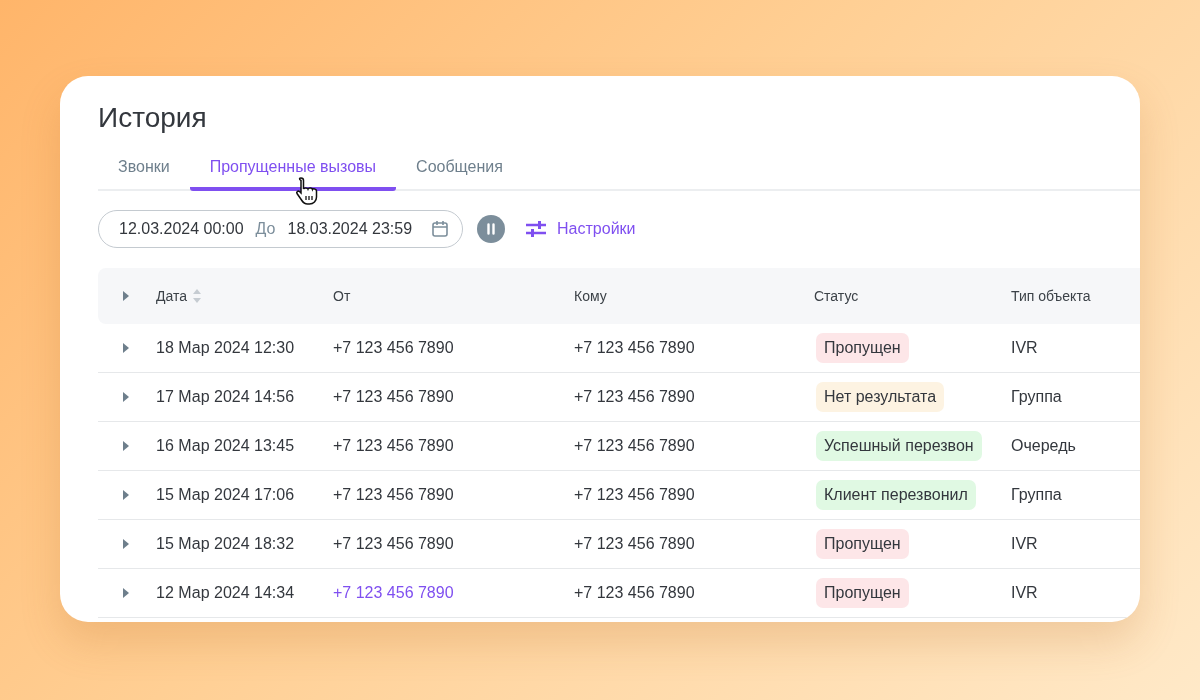 This screenshot has width=1200, height=700. What do you see at coordinates (896, 495) in the screenshot?
I see `status-tag: Клиент перезвонил` at bounding box center [896, 495].